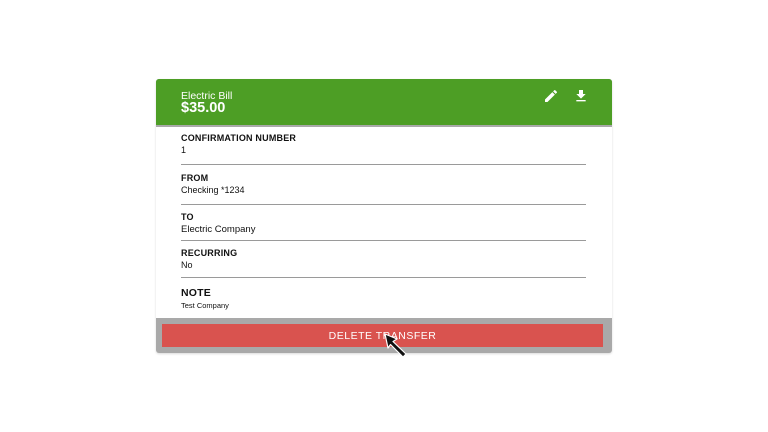 Image resolution: width=768 pixels, height=432 pixels. I want to click on to-label: TO, so click(187, 217).